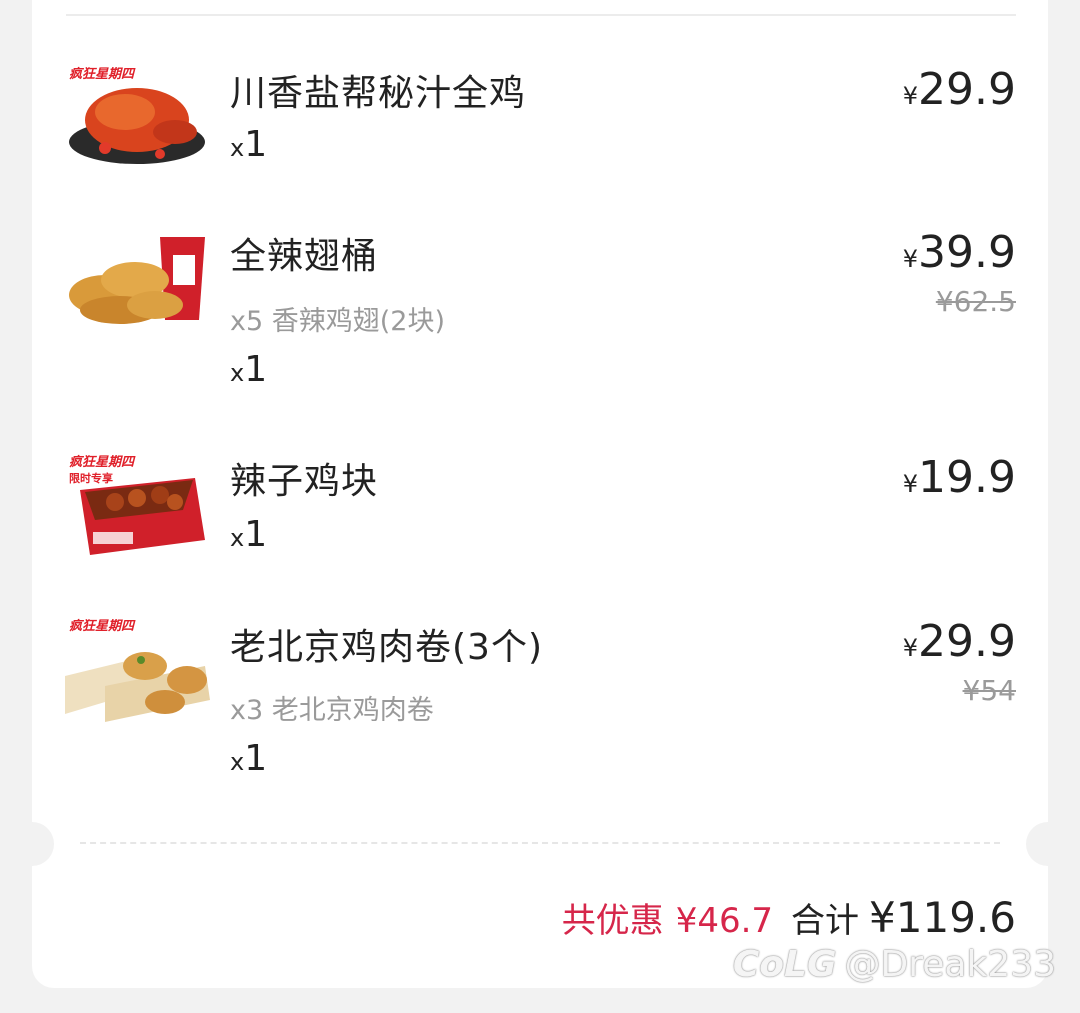  What do you see at coordinates (724, 921) in the screenshot?
I see `discount-value: ¥46.7` at bounding box center [724, 921].